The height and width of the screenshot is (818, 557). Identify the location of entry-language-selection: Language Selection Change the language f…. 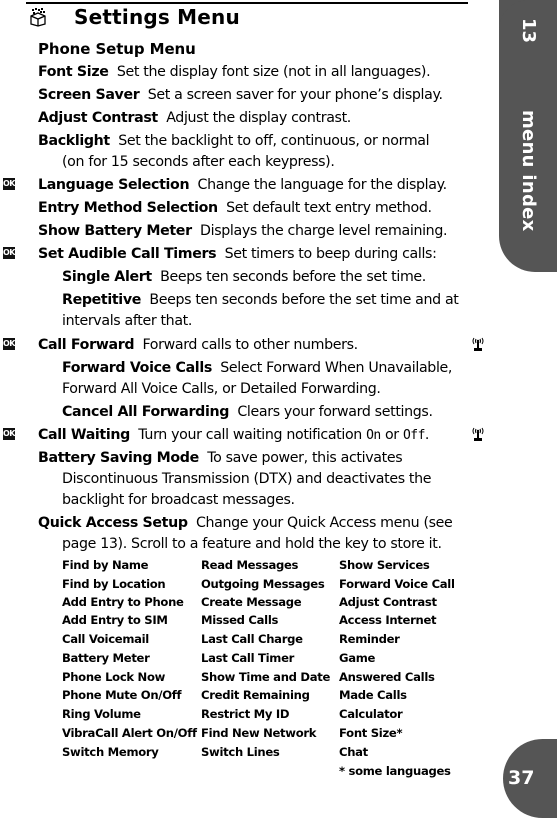
(242, 185).